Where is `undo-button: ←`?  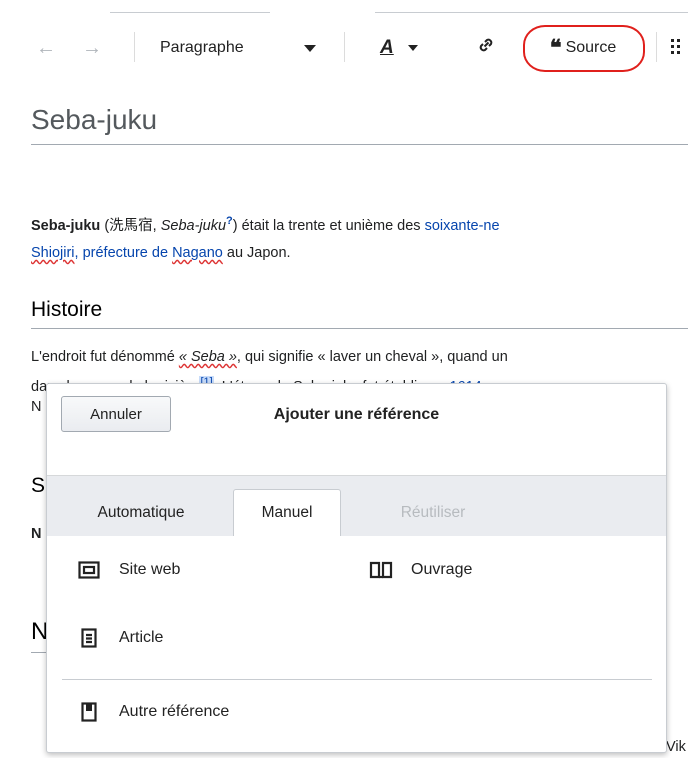 undo-button: ← is located at coordinates (46, 48).